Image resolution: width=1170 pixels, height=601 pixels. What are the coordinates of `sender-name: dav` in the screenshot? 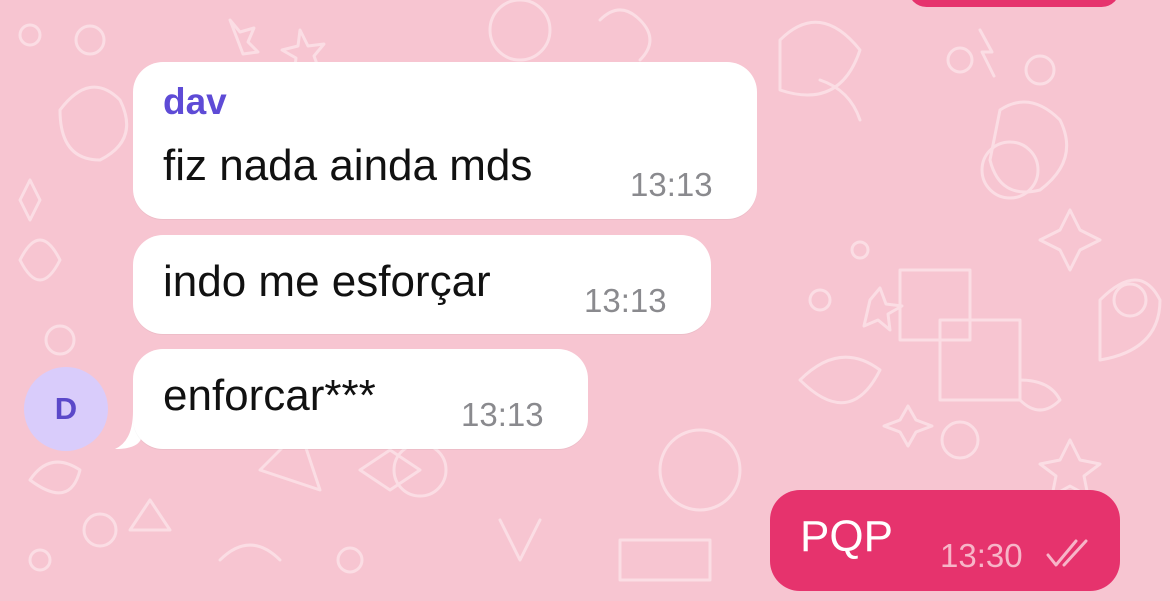 It's located at (195, 102).